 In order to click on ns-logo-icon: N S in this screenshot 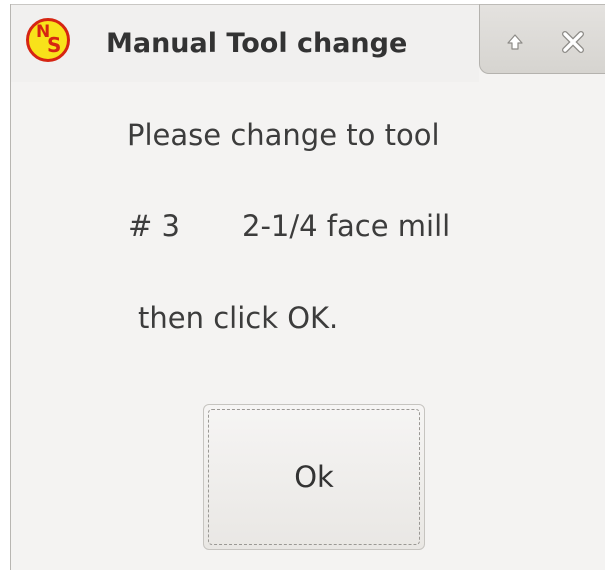, I will do `click(48, 40)`.